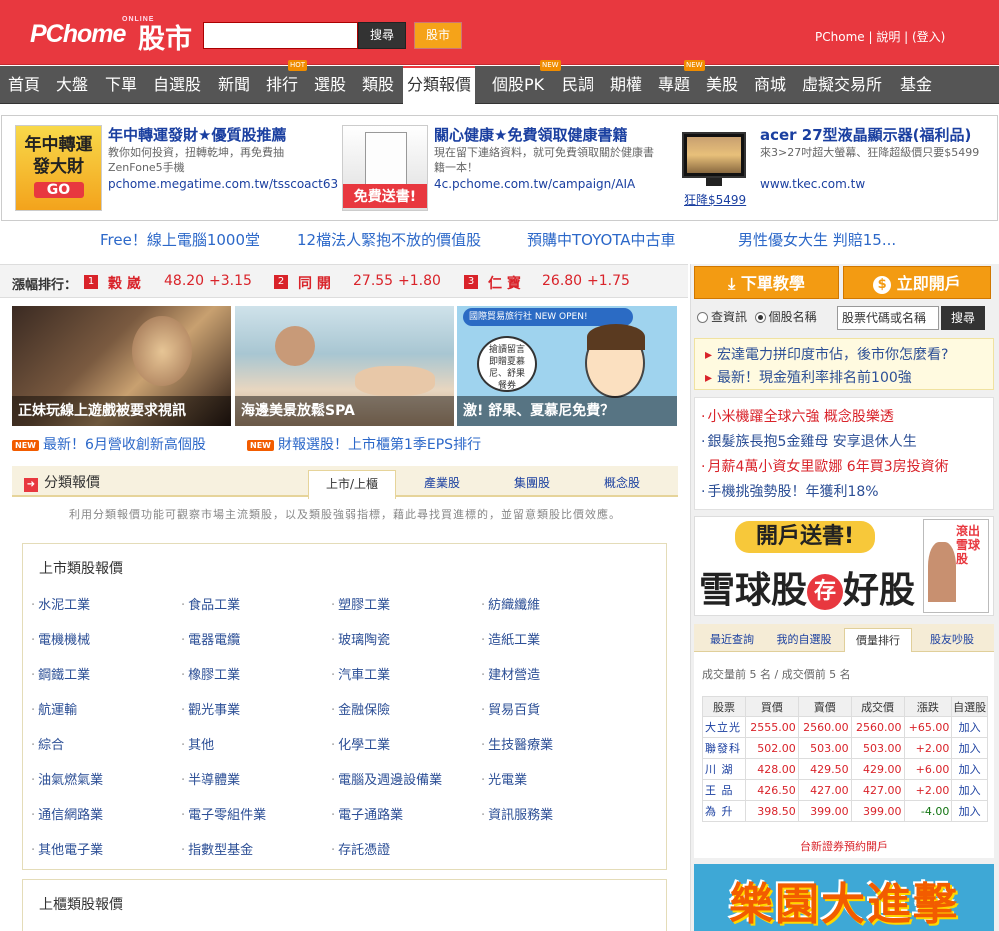 The width and height of the screenshot is (999, 931). What do you see at coordinates (360, 603) in the screenshot?
I see `industry-link: 塑膠工業` at bounding box center [360, 603].